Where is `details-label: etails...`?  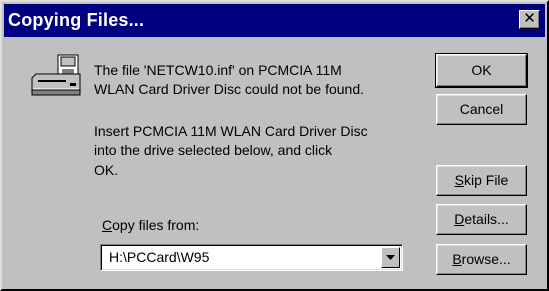 details-label: etails... is located at coordinates (486, 219).